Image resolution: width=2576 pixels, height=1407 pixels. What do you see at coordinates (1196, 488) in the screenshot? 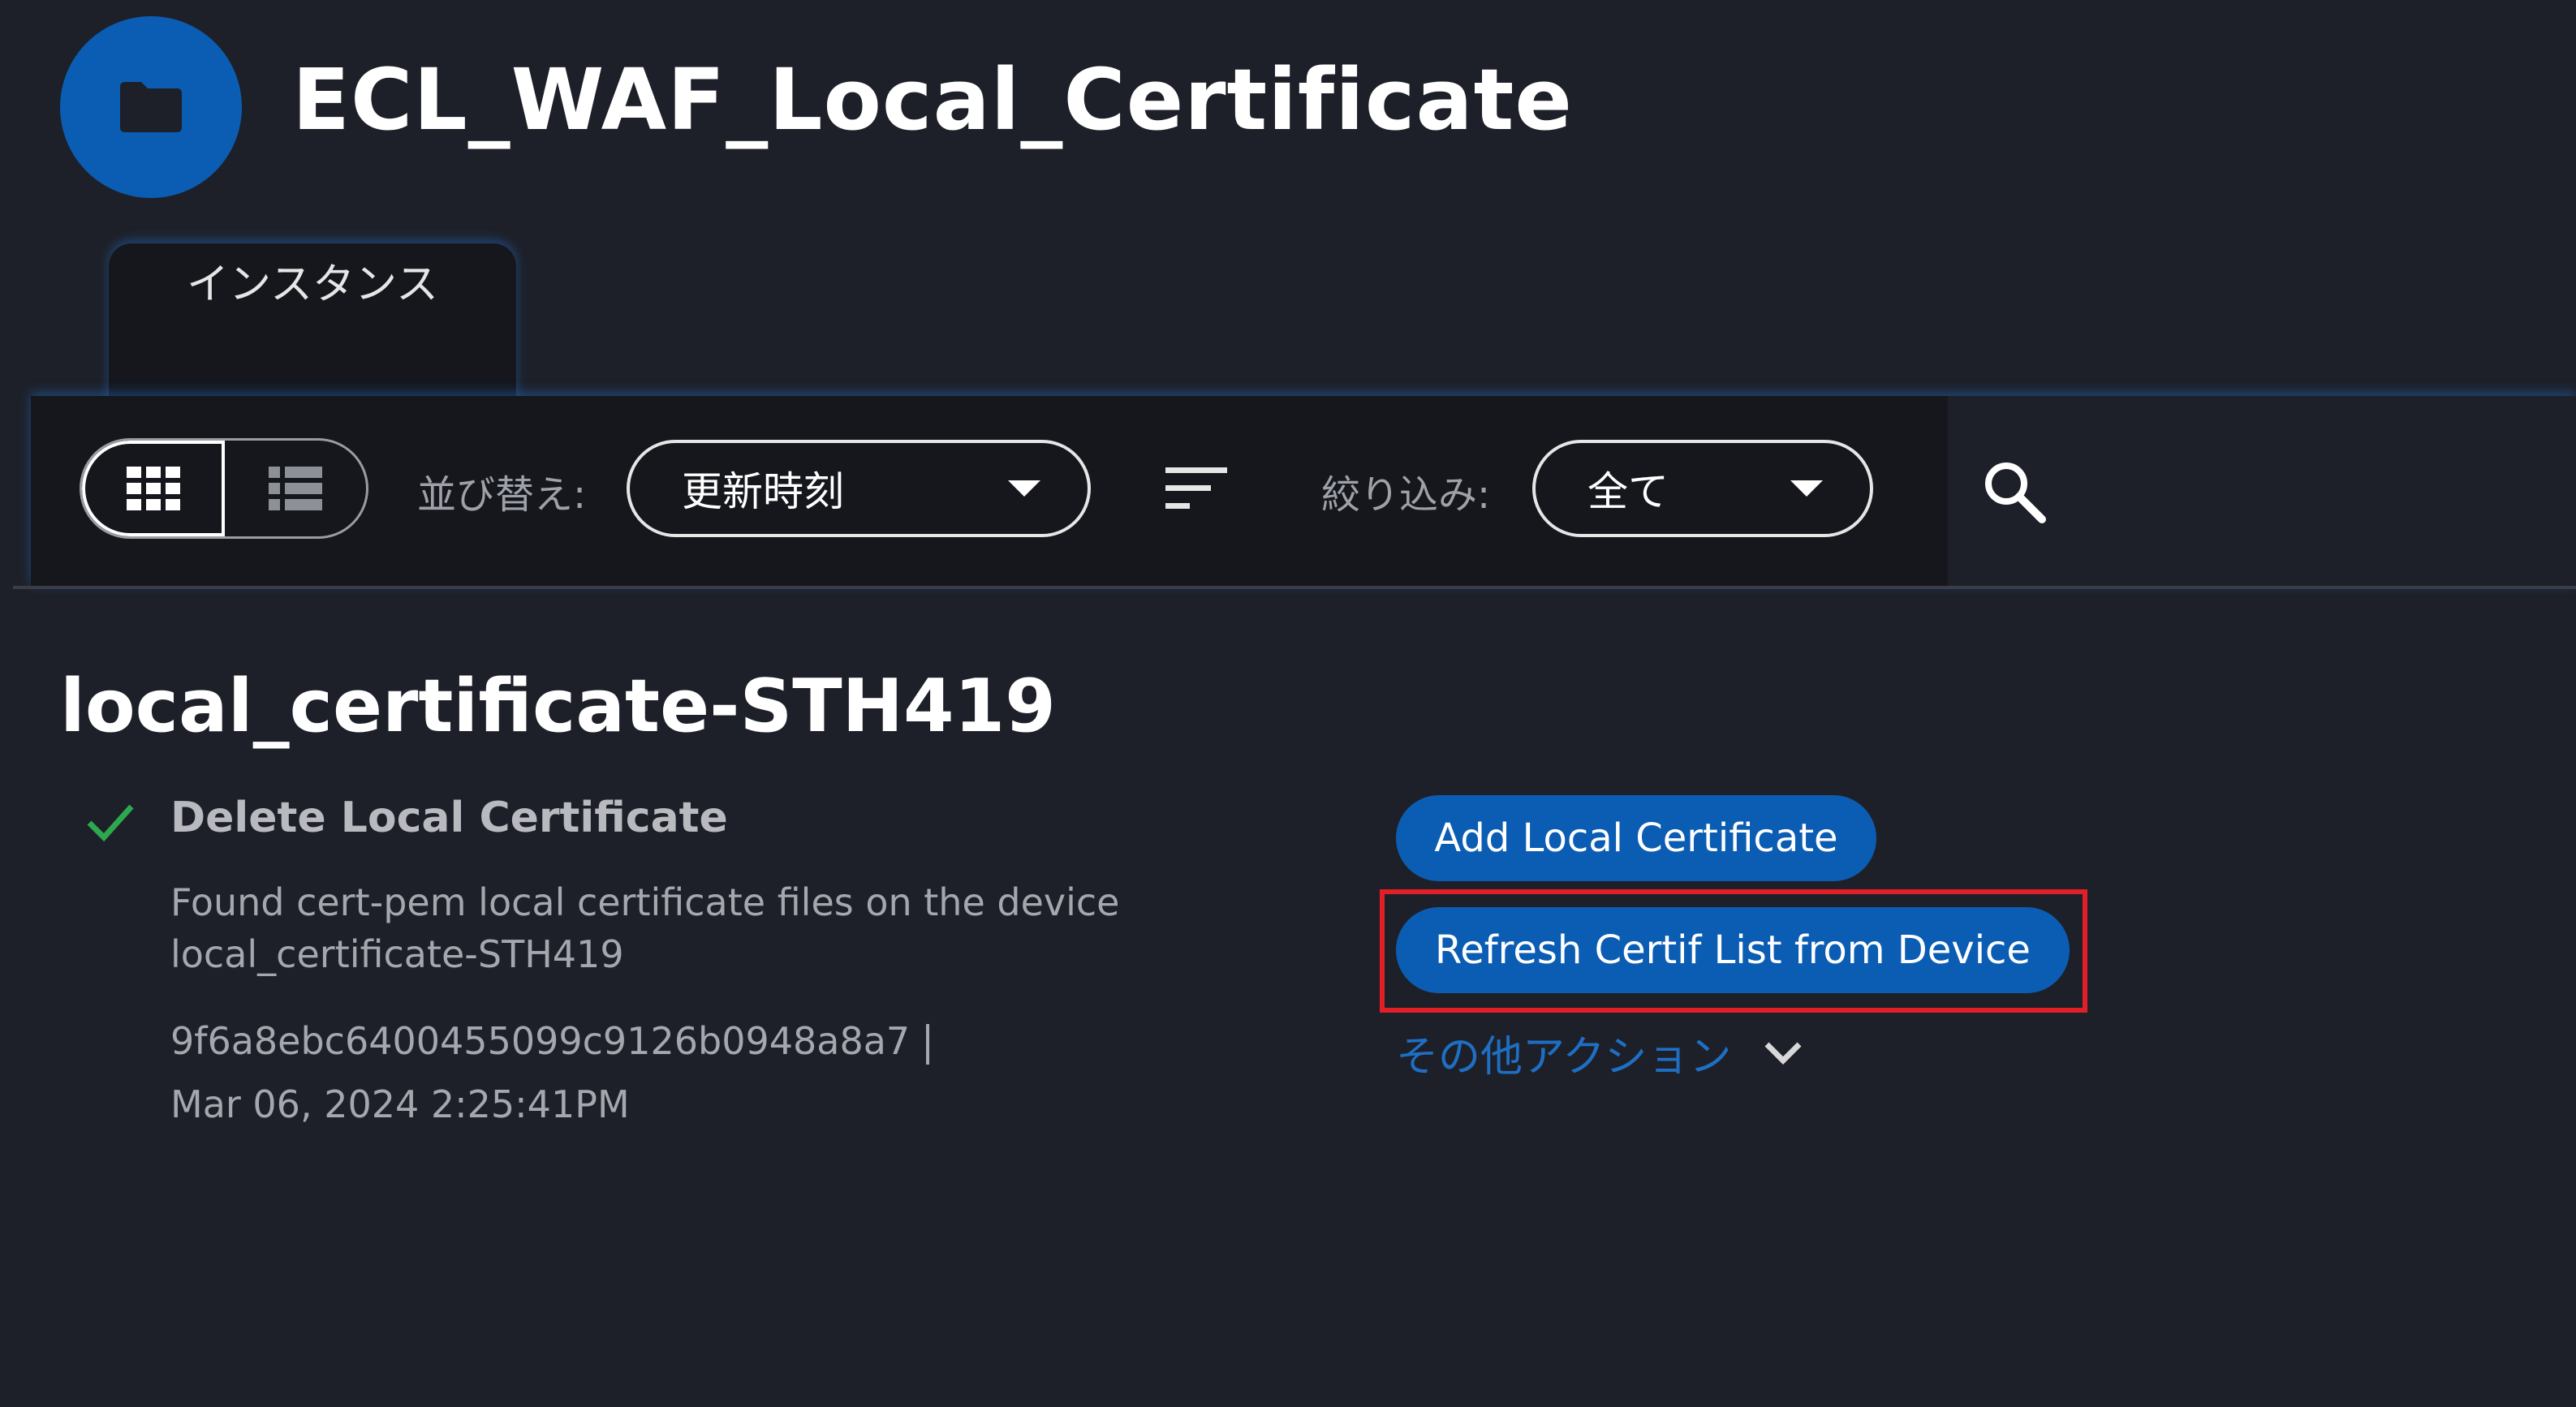
I see `sort-direction-icon` at bounding box center [1196, 488].